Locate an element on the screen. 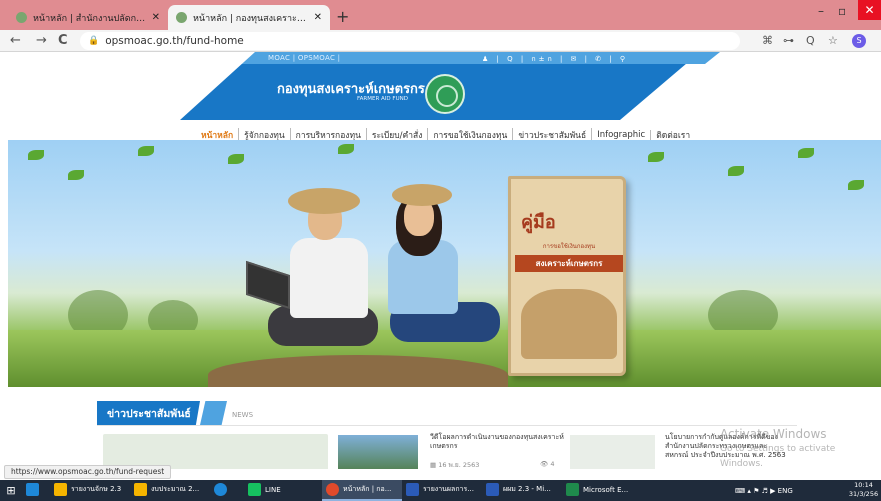  browser-tab-2: หน้าหลัก | กองทุนสงเคราะห์เกษตรกร : ✕ is located at coordinates (249, 17).